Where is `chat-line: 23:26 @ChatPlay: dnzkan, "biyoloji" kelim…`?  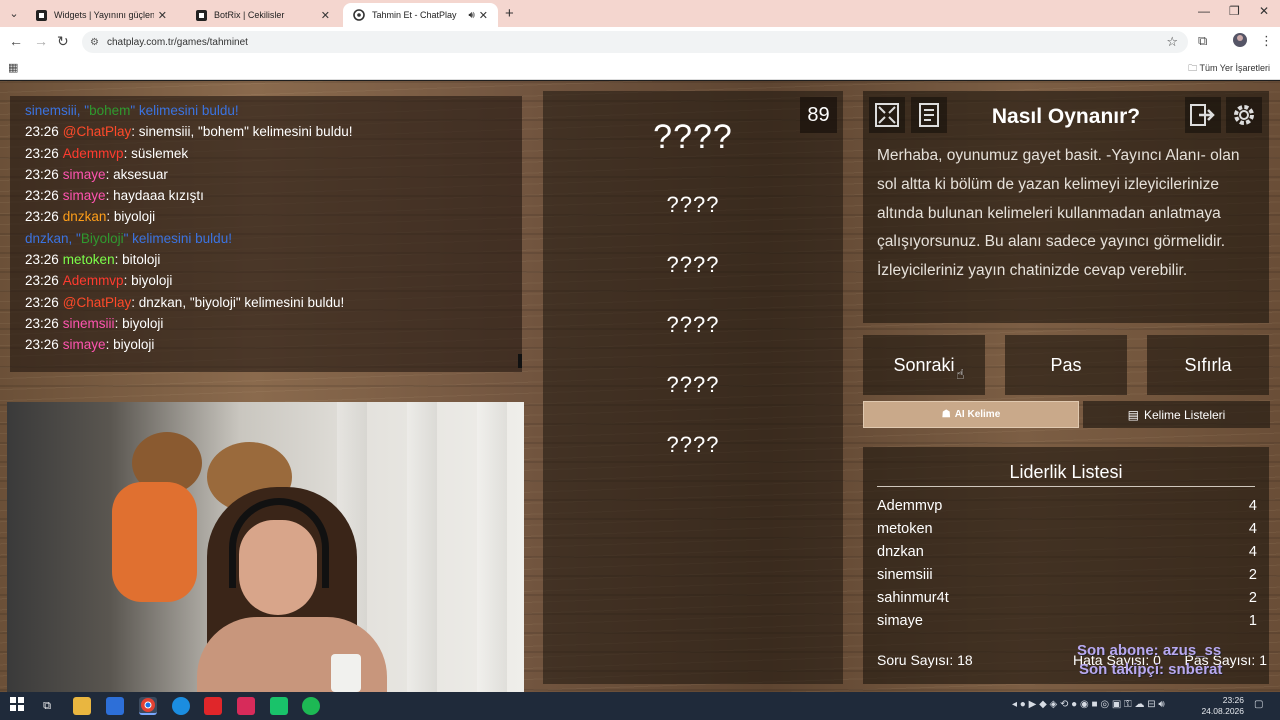
chat-line: 23:26 @ChatPlay: dnzkan, "biyoloji" kelim… is located at coordinates (185, 302).